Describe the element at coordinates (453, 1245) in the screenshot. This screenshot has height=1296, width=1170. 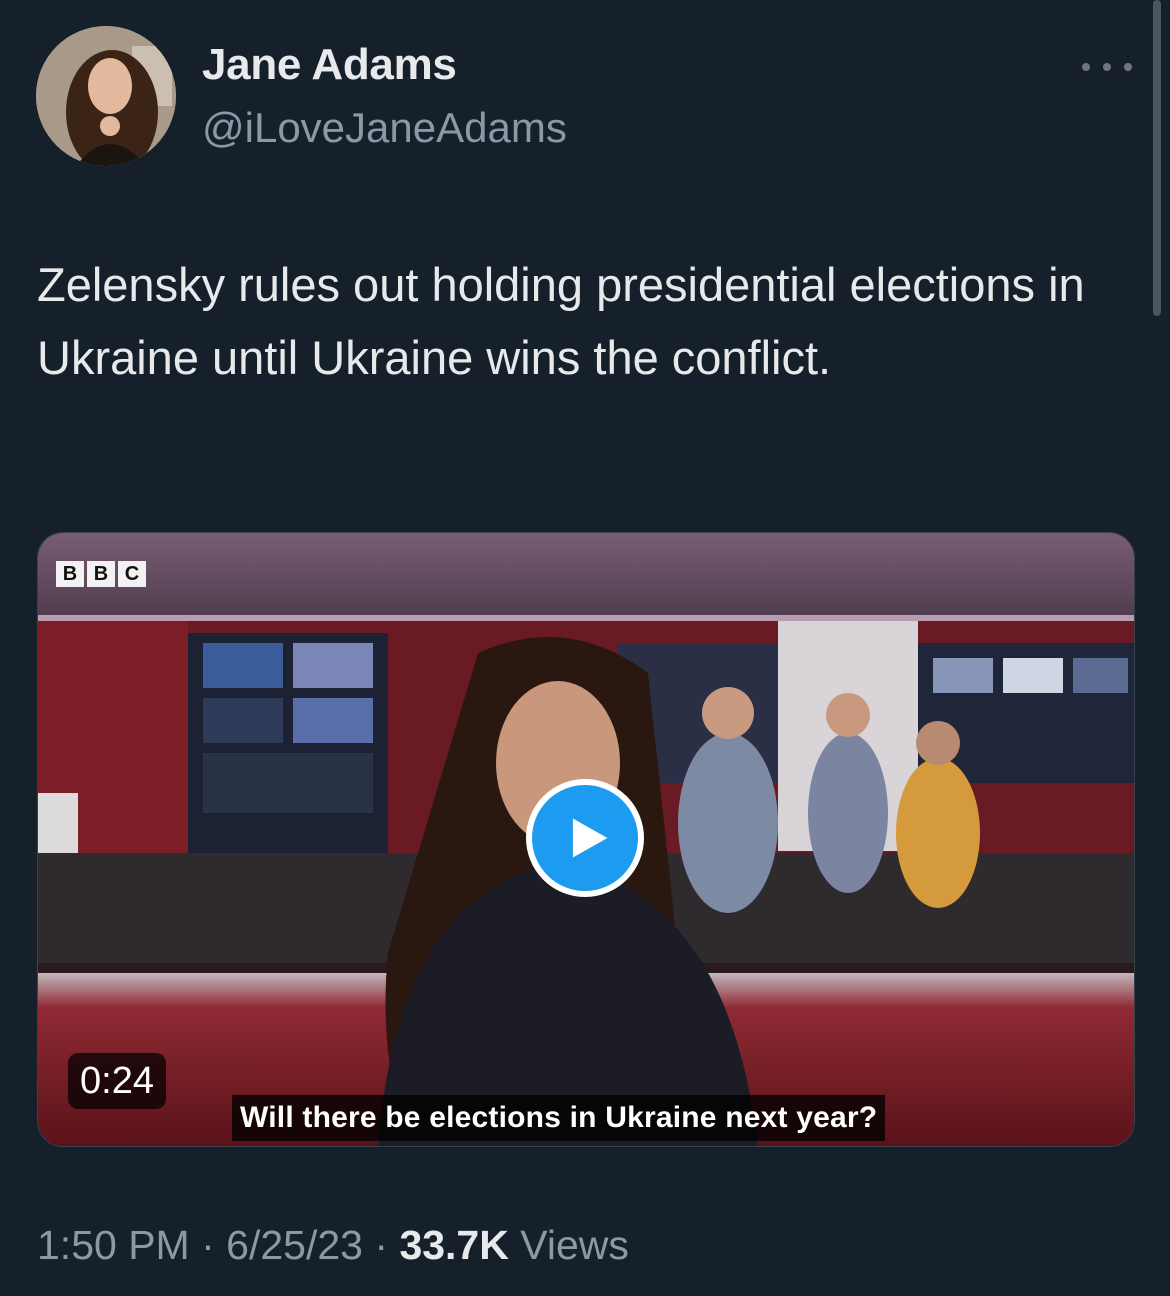
I see `views-count: 33.7K` at that location.